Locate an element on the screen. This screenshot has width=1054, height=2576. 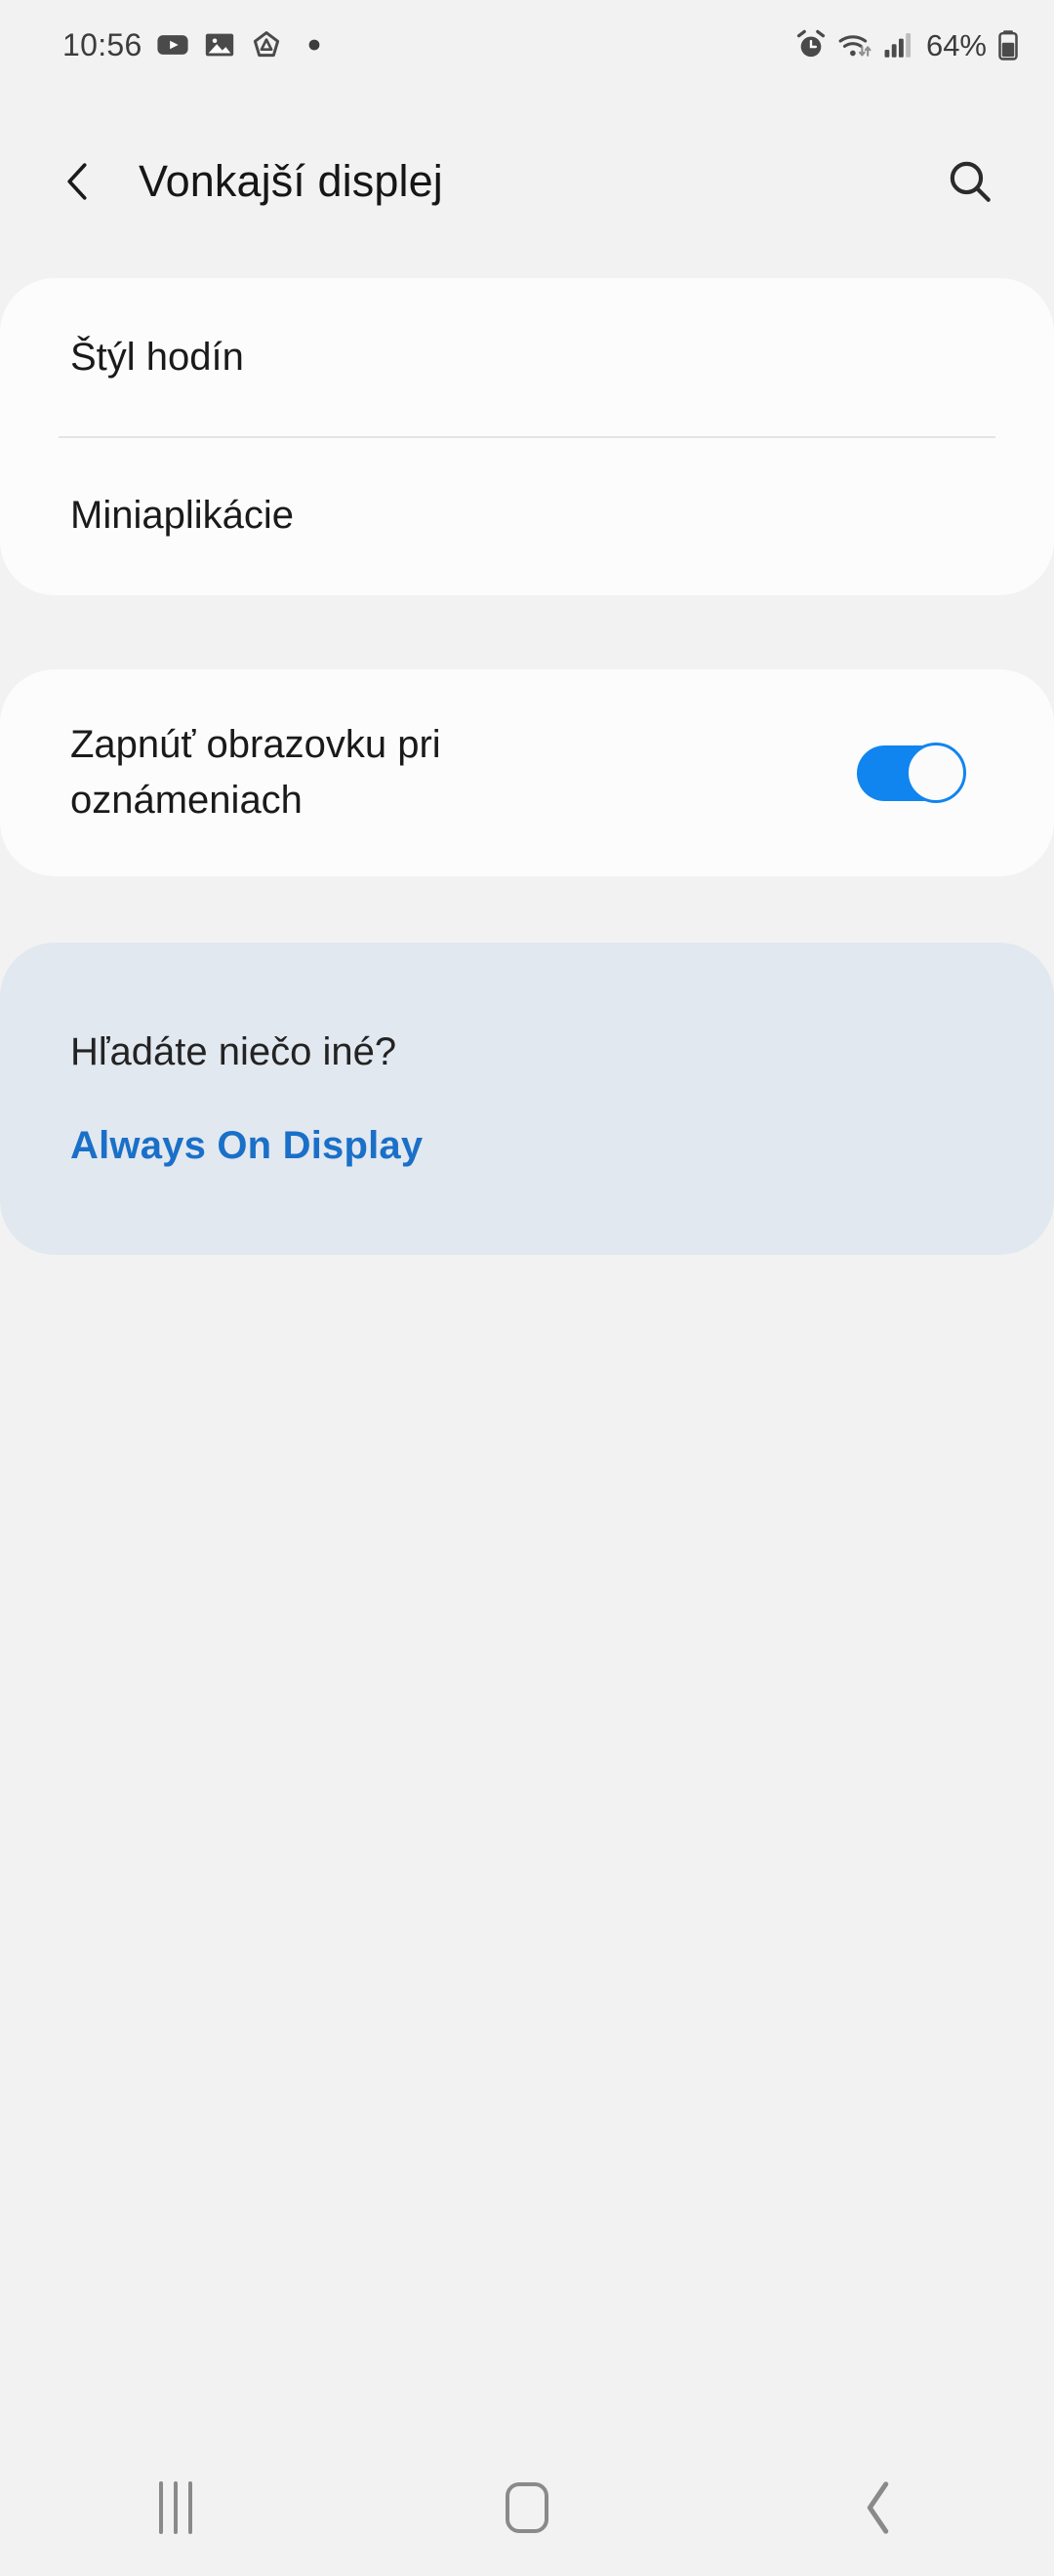
battery-icon is located at coordinates (1008, 44).